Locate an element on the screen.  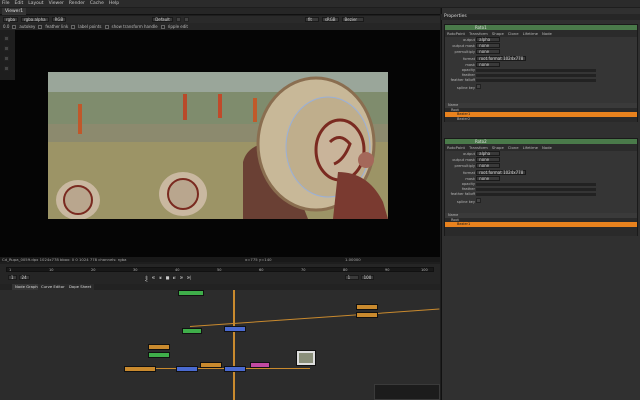
zoom-dropdown: fit is located at coordinates (311, 19).